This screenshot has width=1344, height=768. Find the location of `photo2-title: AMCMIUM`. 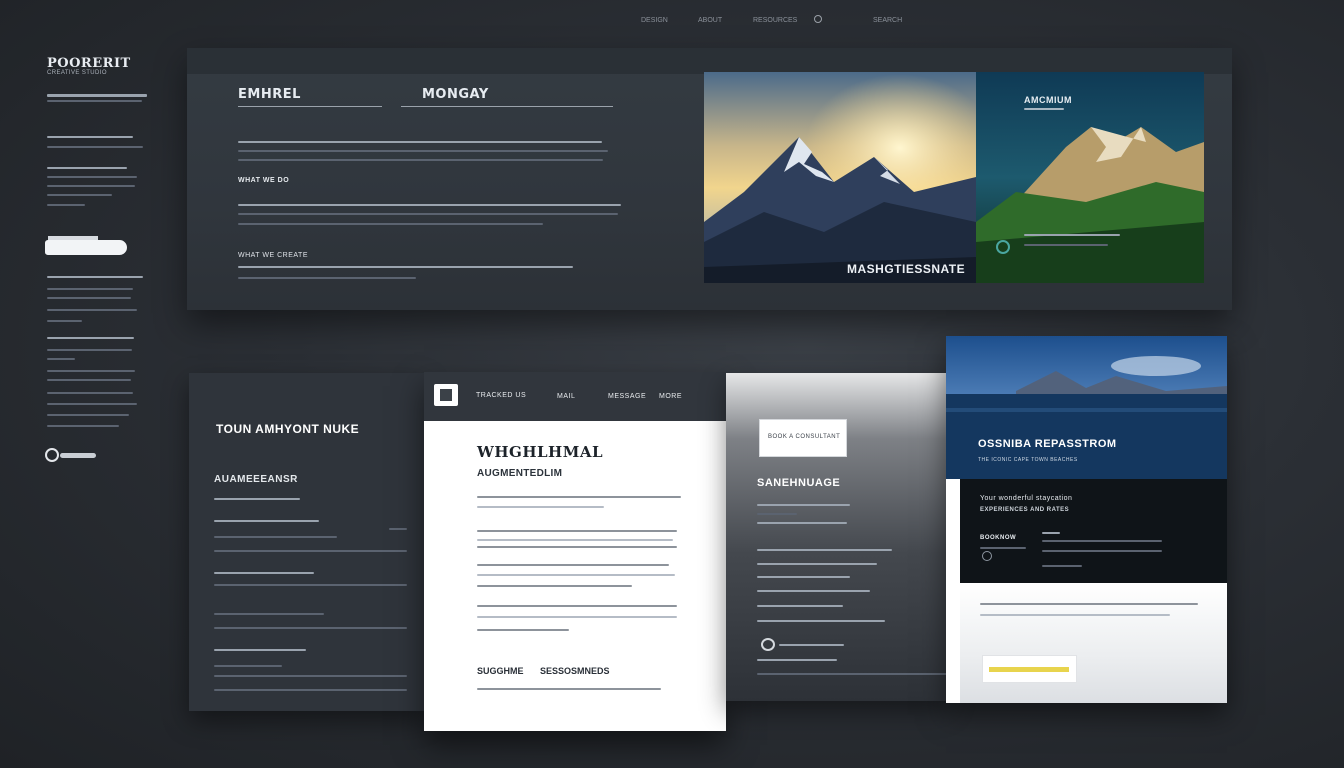

photo2-title: AMCMIUM is located at coordinates (1048, 100).